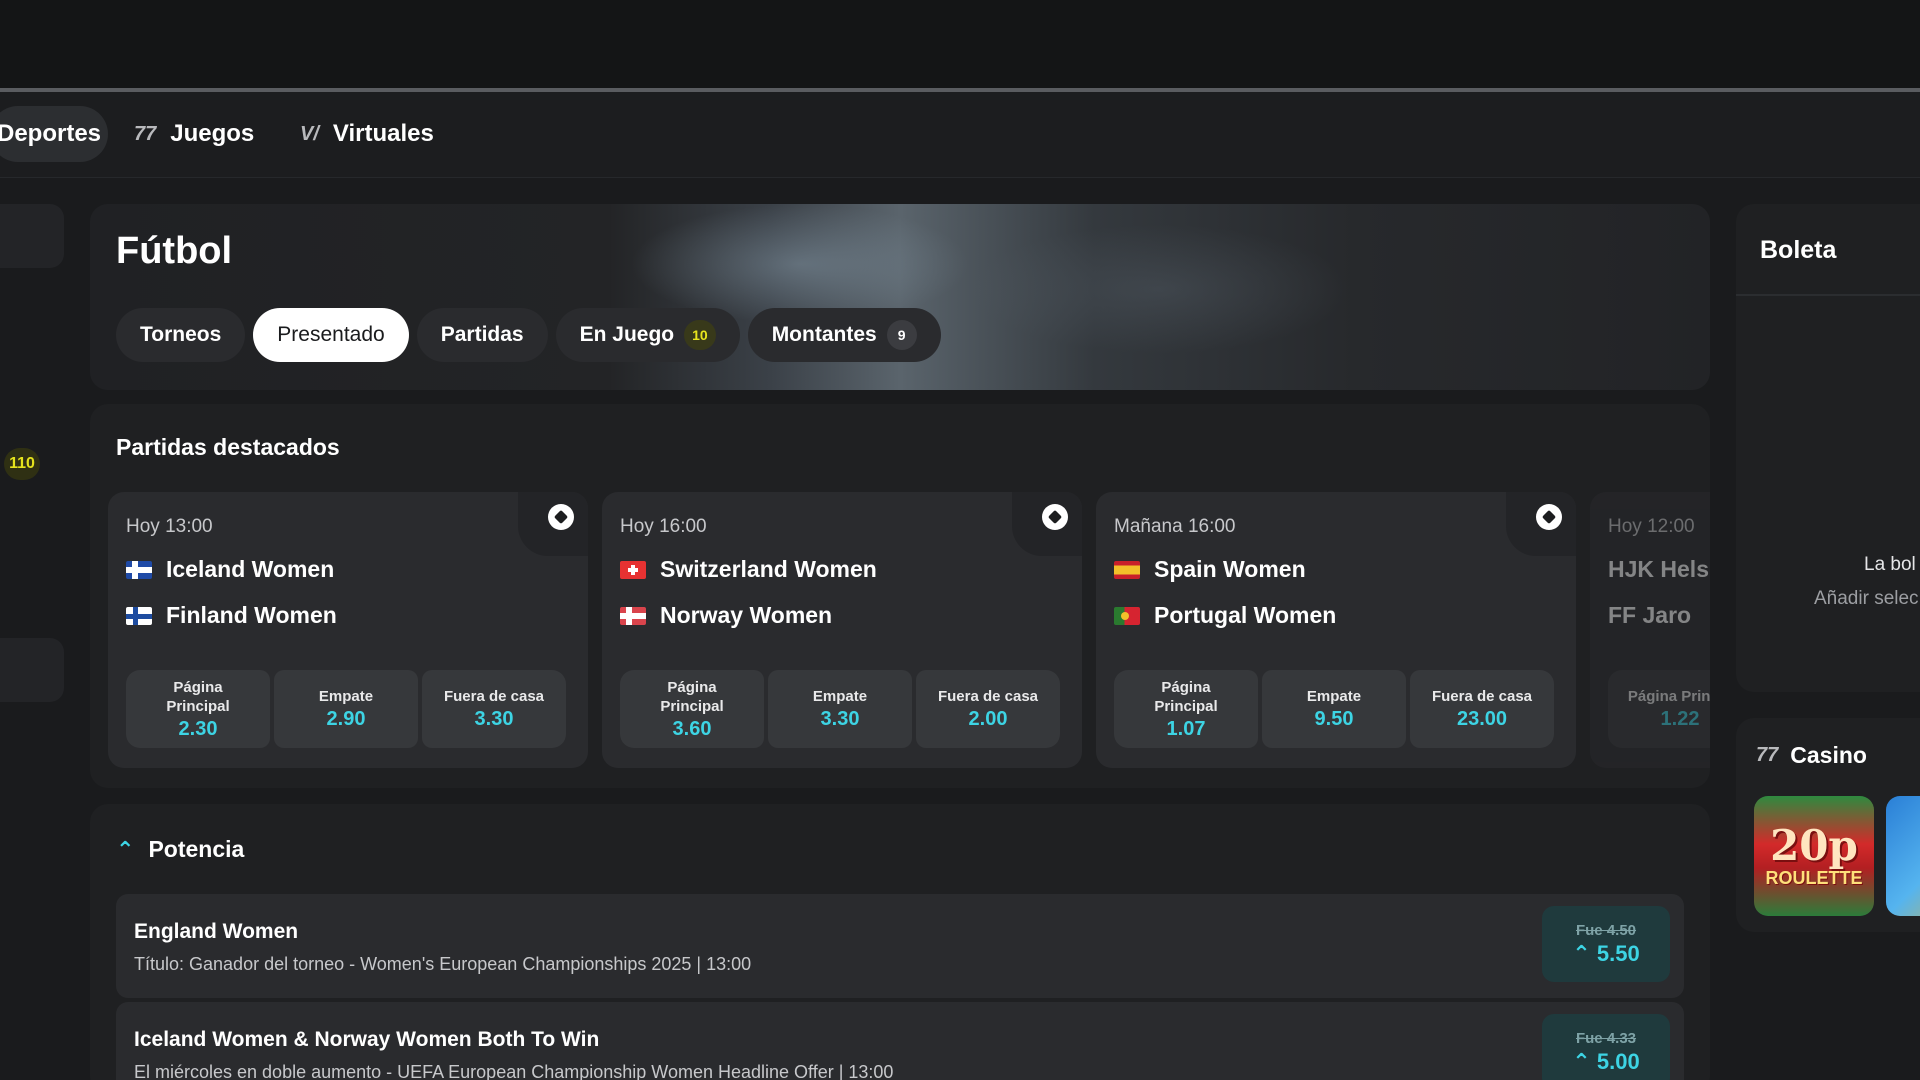 The image size is (1920, 1080). I want to click on bet-slip: Boleta La bol Añadir selec, so click(1828, 448).